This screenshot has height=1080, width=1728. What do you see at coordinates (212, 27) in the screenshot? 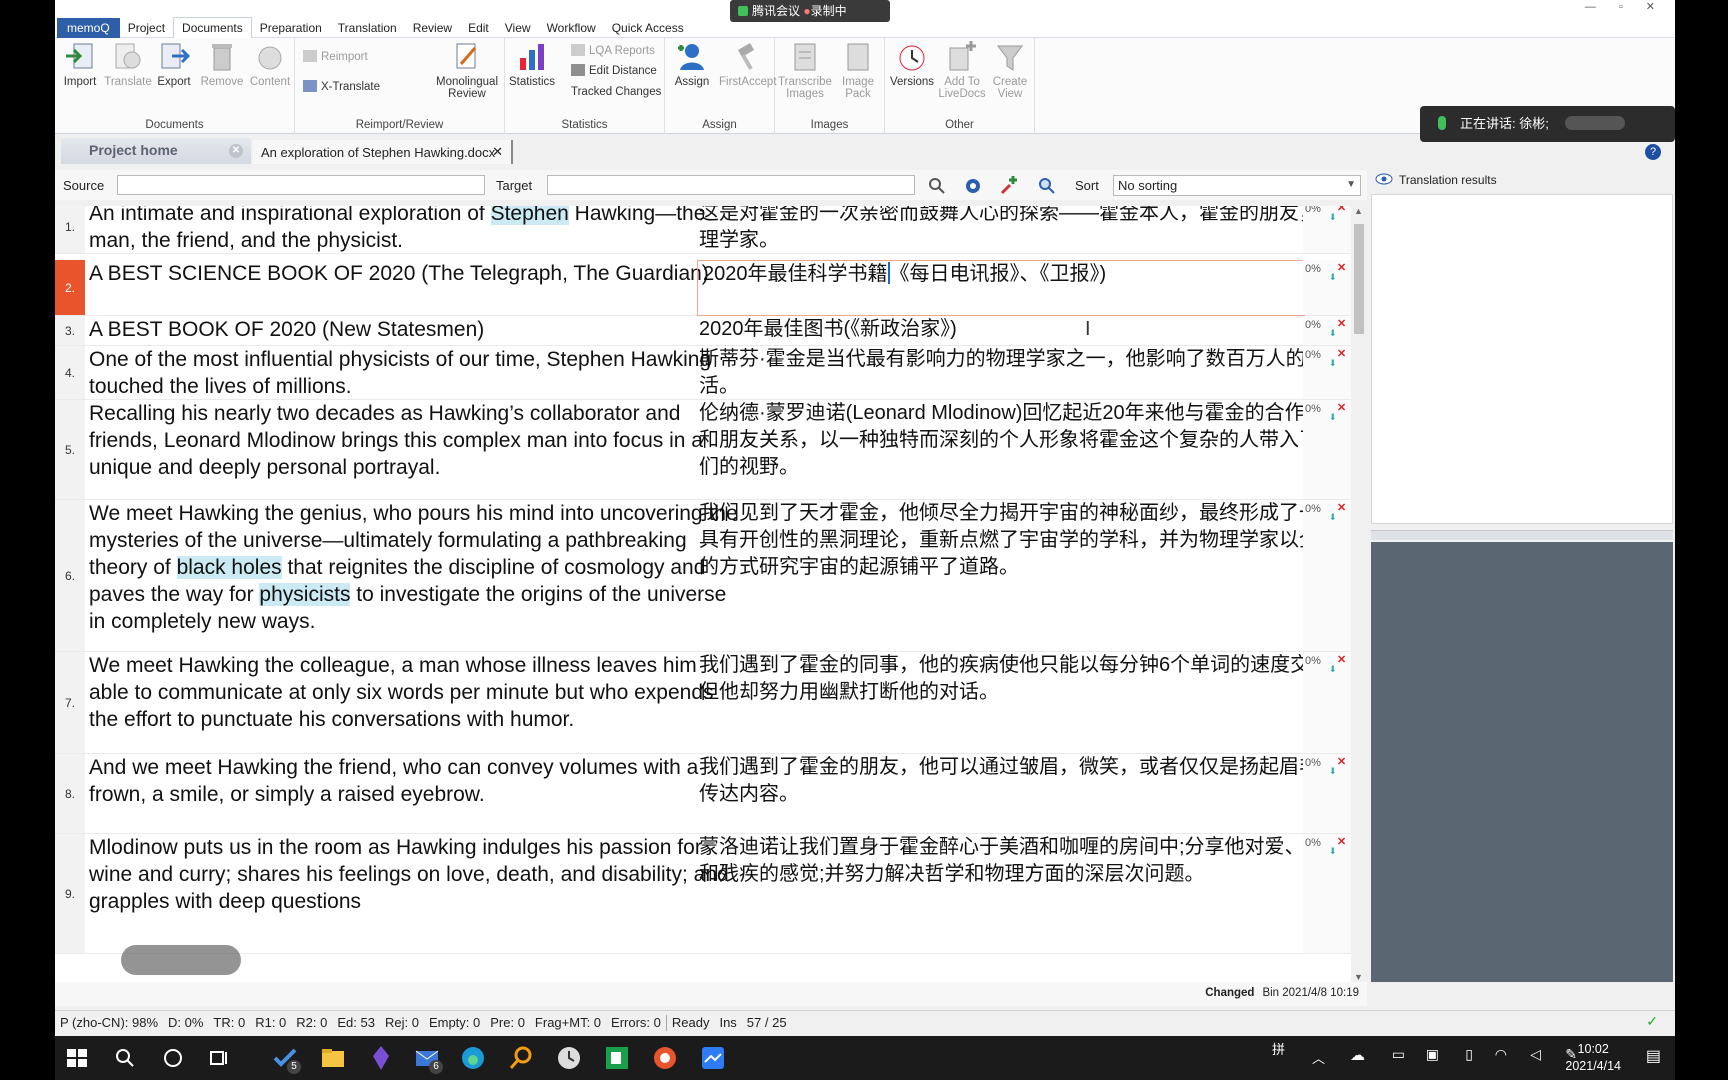
I see `menu-documents: Documents` at bounding box center [212, 27].